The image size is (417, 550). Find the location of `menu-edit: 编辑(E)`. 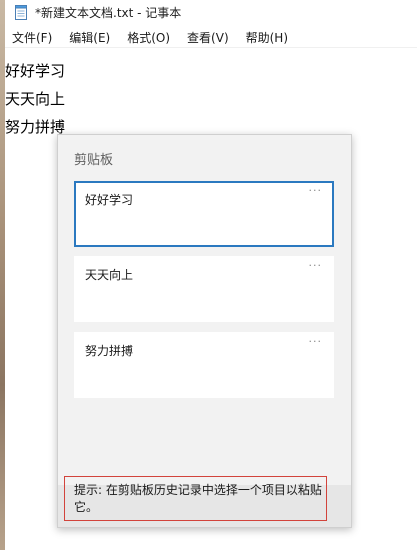

menu-edit: 编辑(E) is located at coordinates (89, 37).